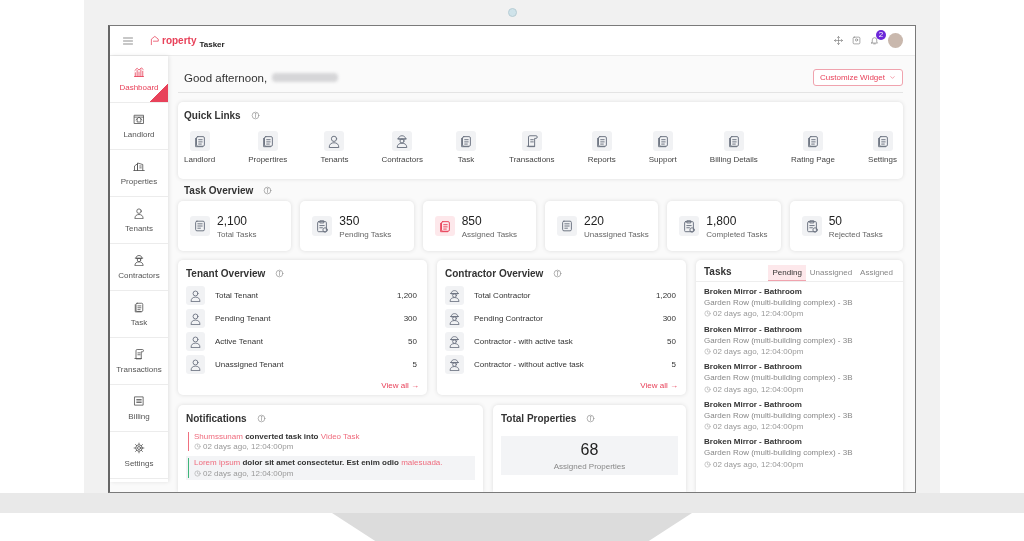 Image resolution: width=1024 pixels, height=541 pixels. Describe the element at coordinates (881, 35) in the screenshot. I see `notification-badge: 2` at that location.